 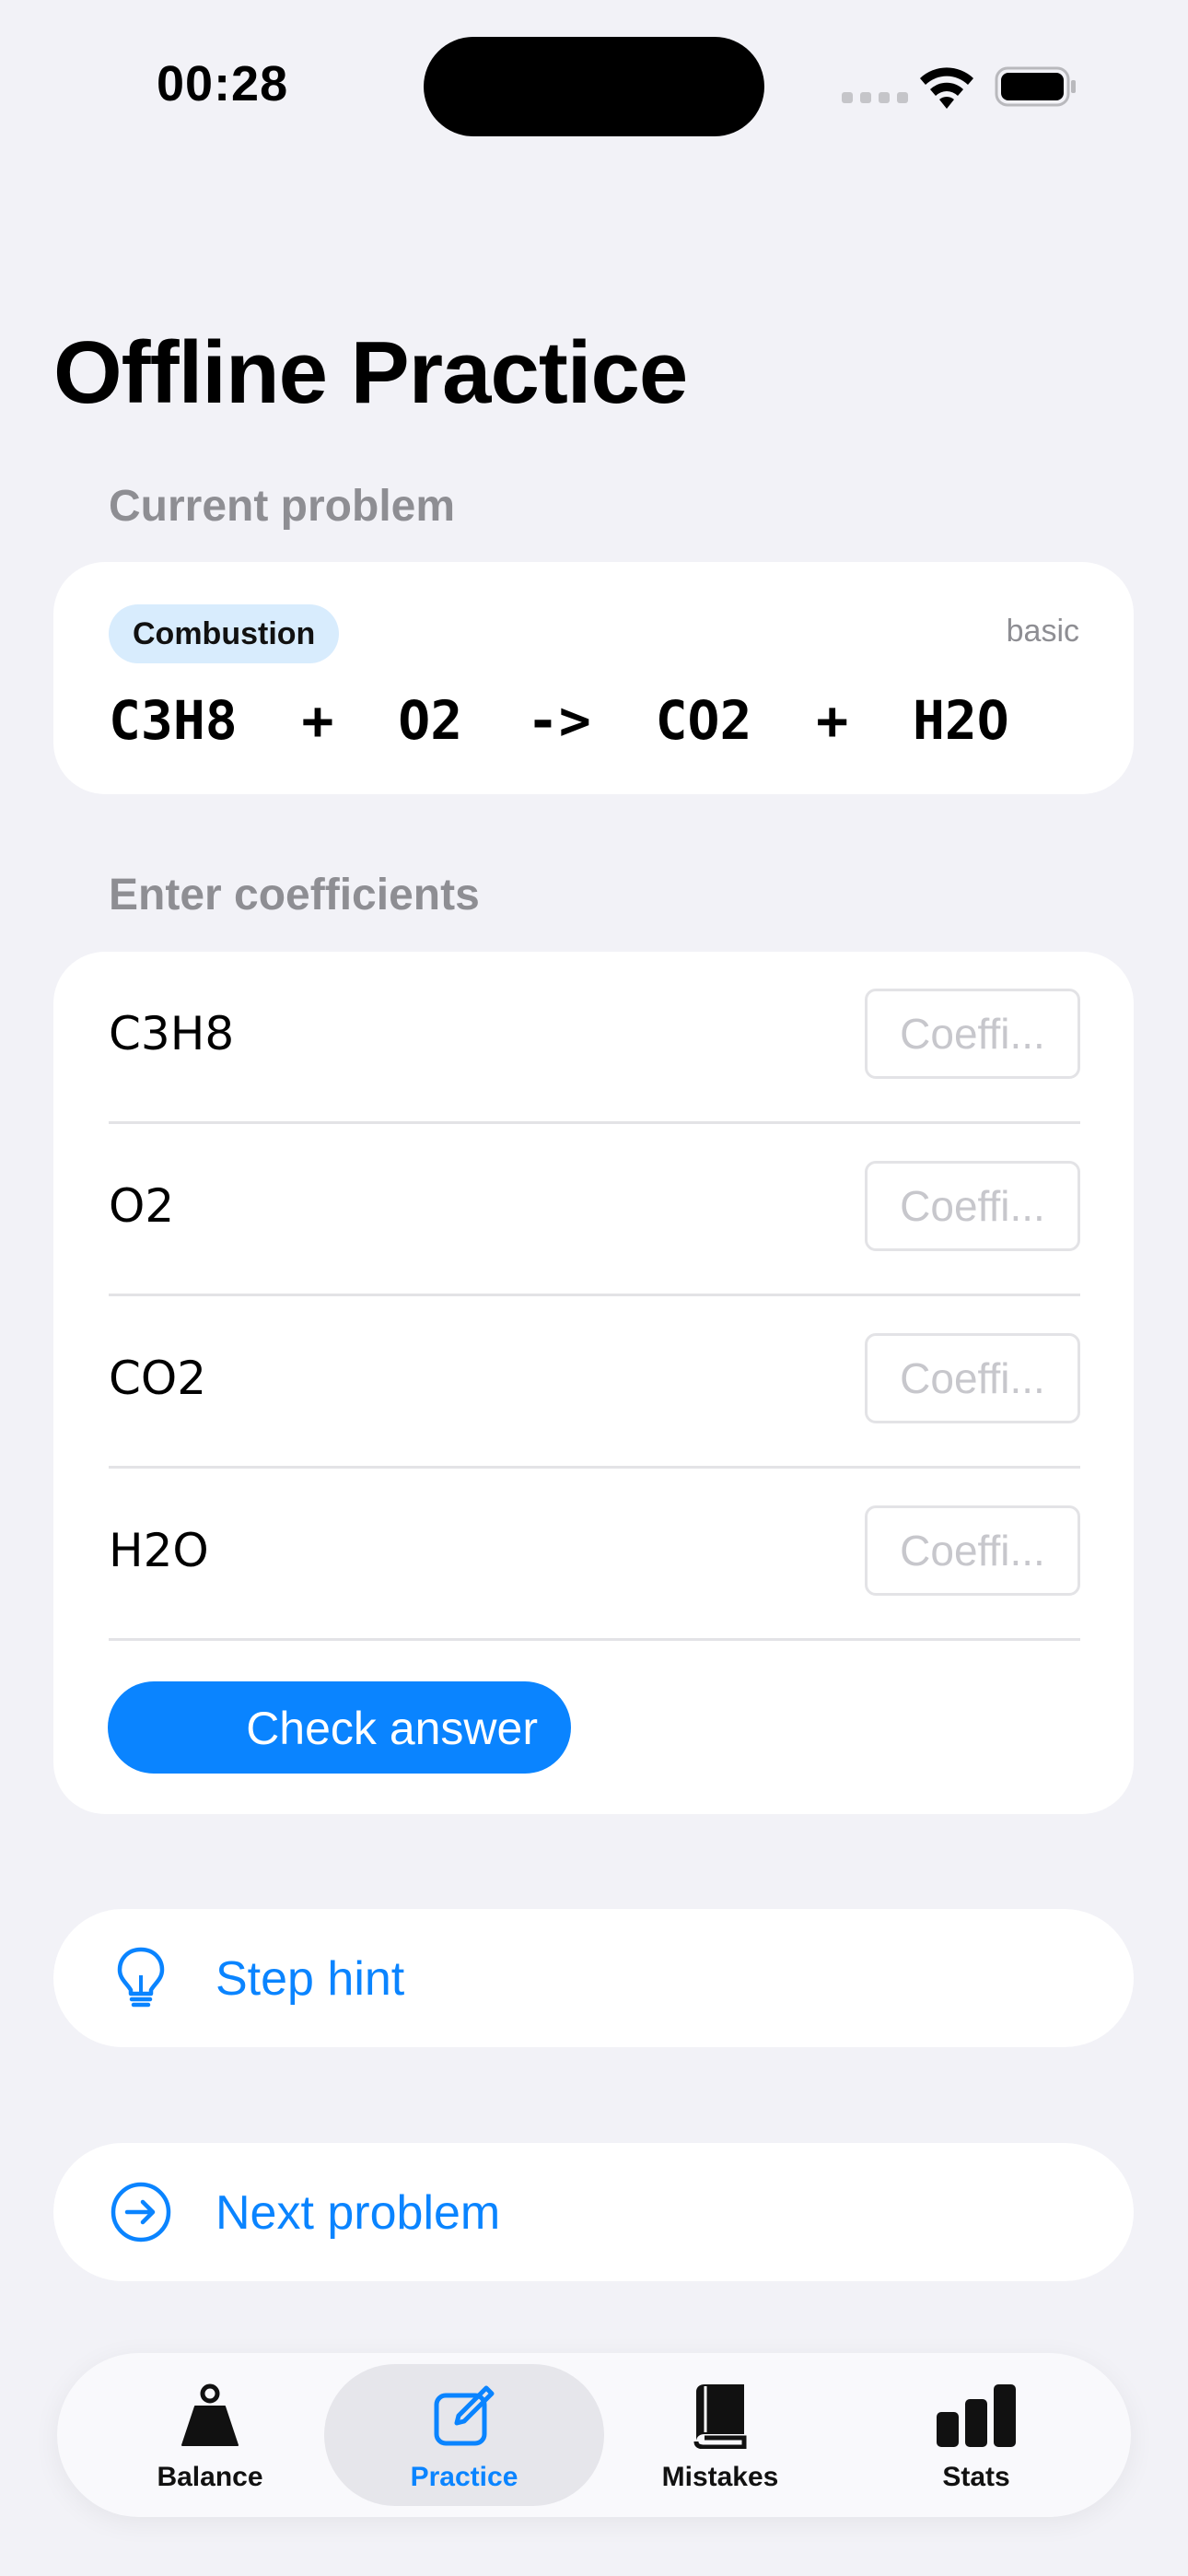 What do you see at coordinates (594, 86) in the screenshot?
I see `dynamic-island` at bounding box center [594, 86].